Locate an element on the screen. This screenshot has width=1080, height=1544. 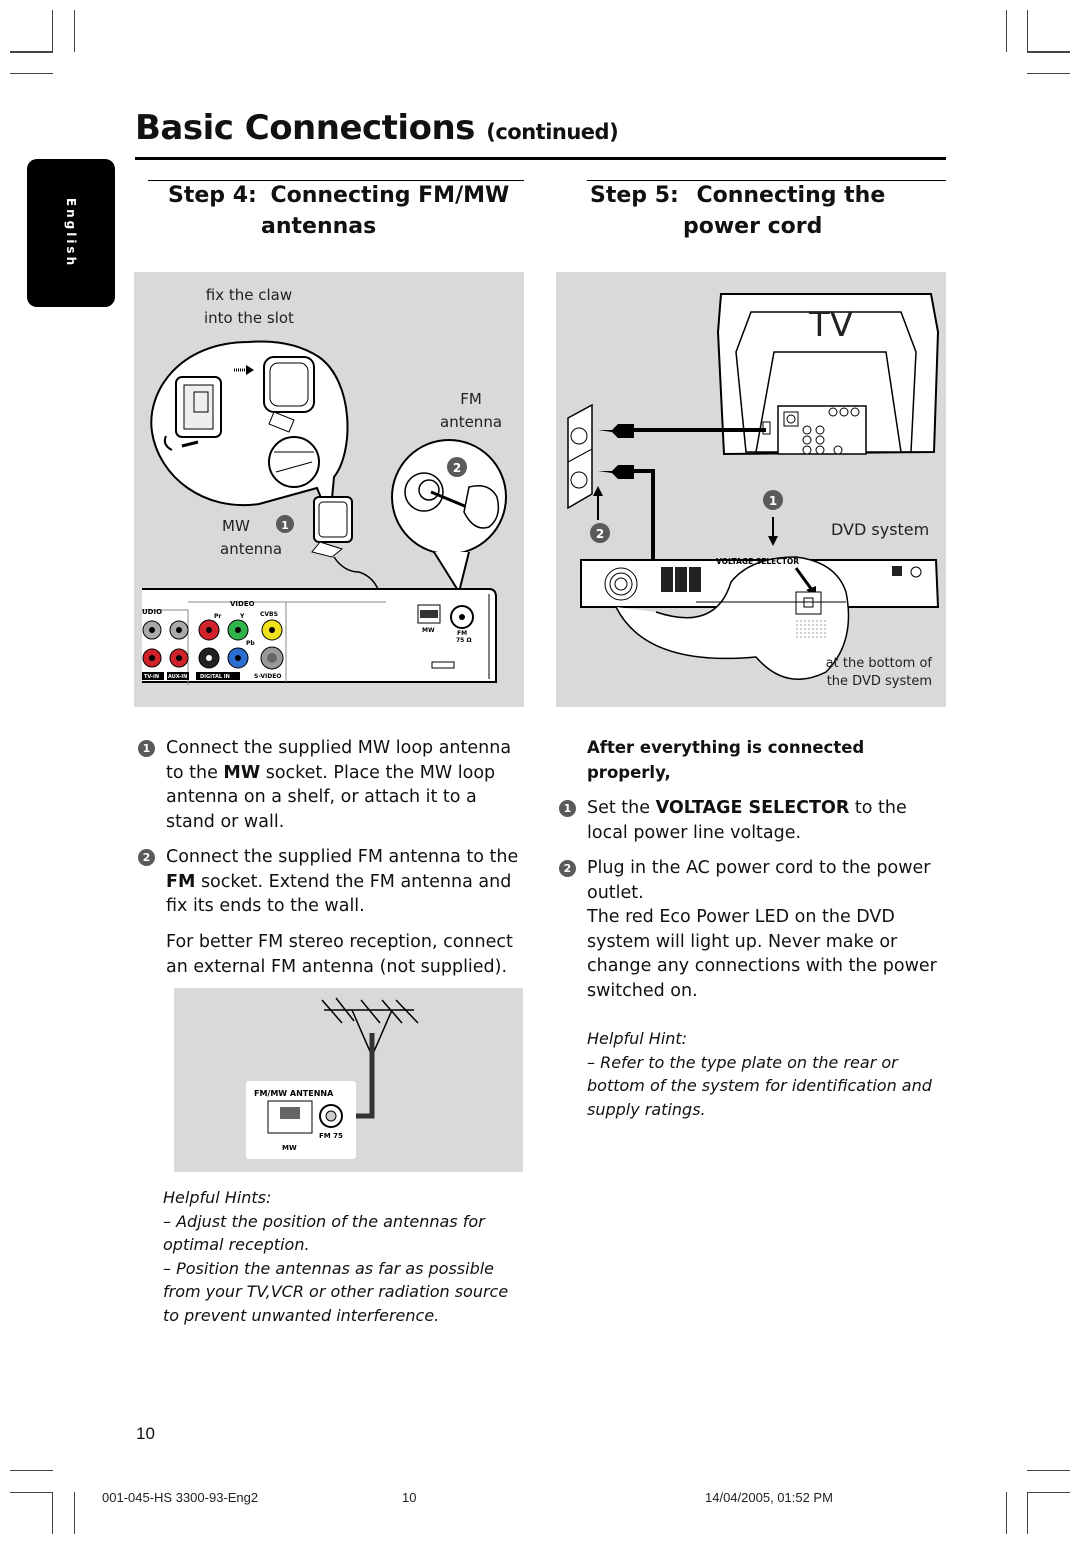
bottom-caption-line1: at the bottom of is located at coordinates (878, 663).